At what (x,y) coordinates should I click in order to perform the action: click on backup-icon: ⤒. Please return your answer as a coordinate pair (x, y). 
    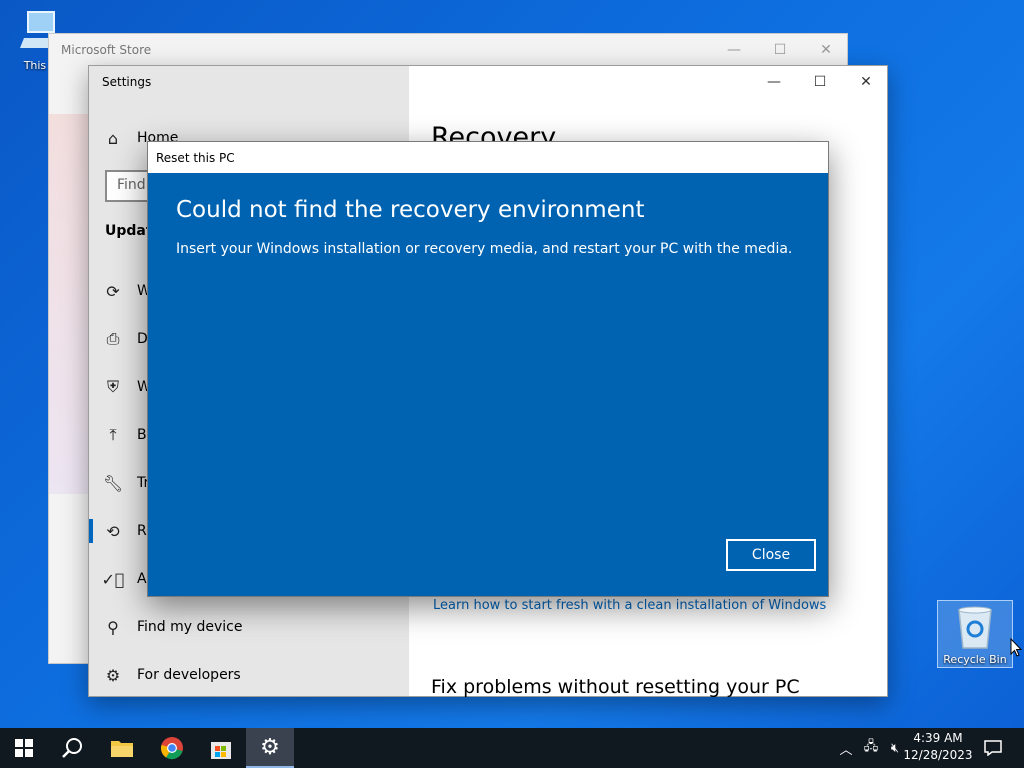
    Looking at the image, I should click on (113, 434).